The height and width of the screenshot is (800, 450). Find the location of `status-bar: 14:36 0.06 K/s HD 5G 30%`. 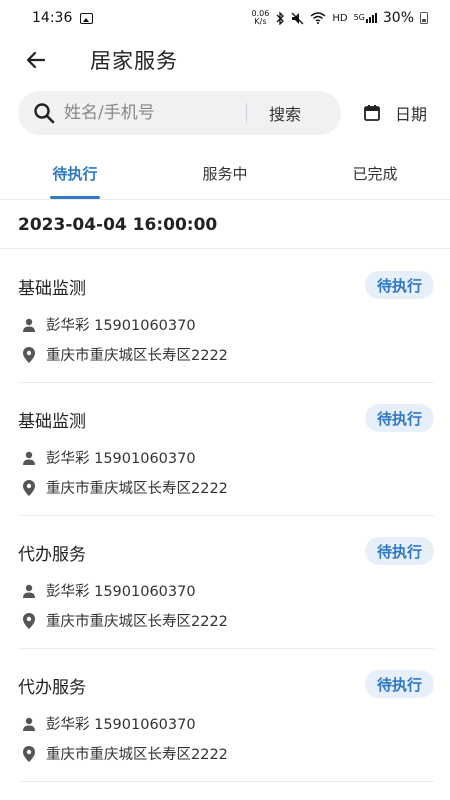

status-bar: 14:36 0.06 K/s HD 5G 30% is located at coordinates (225, 18).